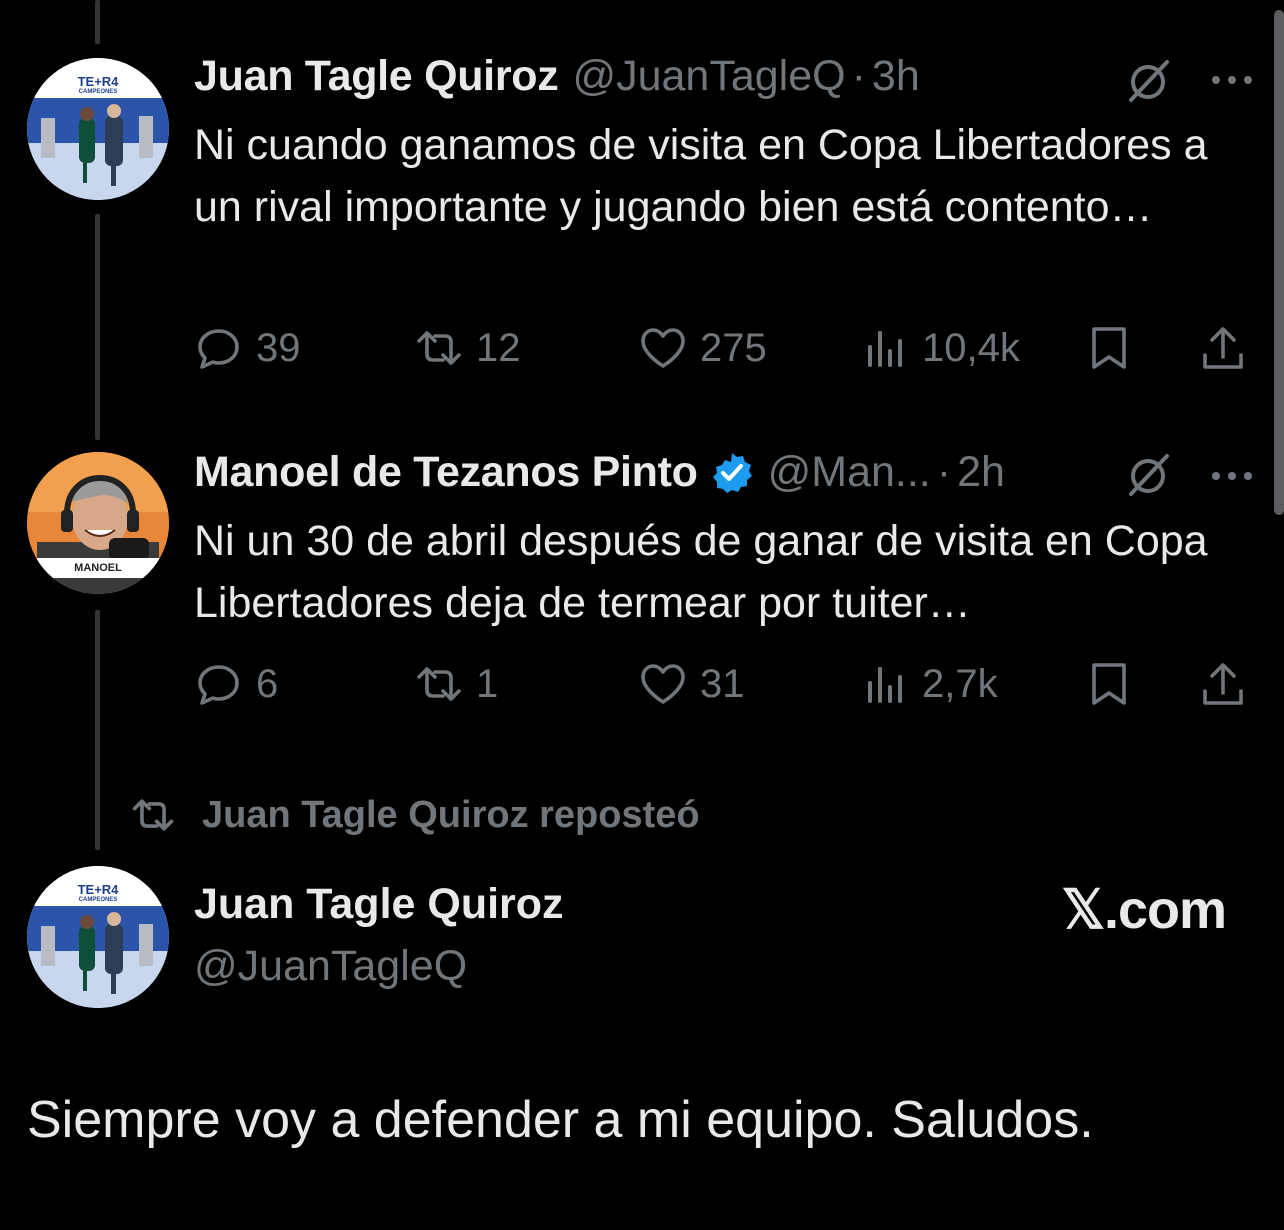 The height and width of the screenshot is (1230, 1284). What do you see at coordinates (446, 472) in the screenshot?
I see `author-name: Manoel de Tezanos Pinto` at bounding box center [446, 472].